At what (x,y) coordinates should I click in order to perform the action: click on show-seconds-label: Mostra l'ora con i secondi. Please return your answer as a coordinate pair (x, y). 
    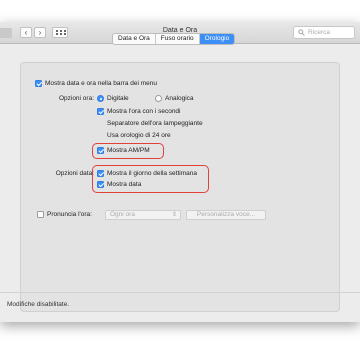
    Looking at the image, I should click on (144, 111).